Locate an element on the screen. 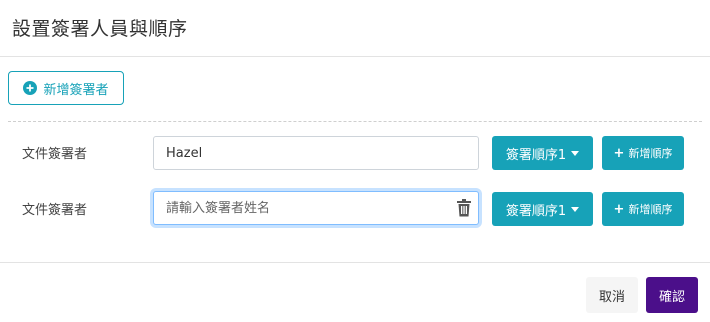  confirm-button: 確認 is located at coordinates (672, 295).